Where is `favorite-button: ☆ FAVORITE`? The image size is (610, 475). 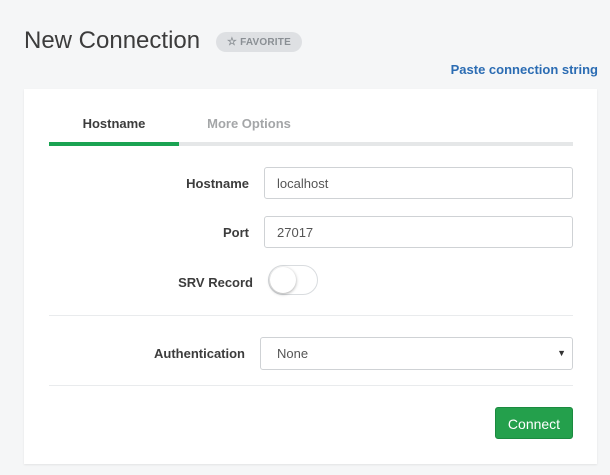
favorite-button: ☆ FAVORITE is located at coordinates (259, 42).